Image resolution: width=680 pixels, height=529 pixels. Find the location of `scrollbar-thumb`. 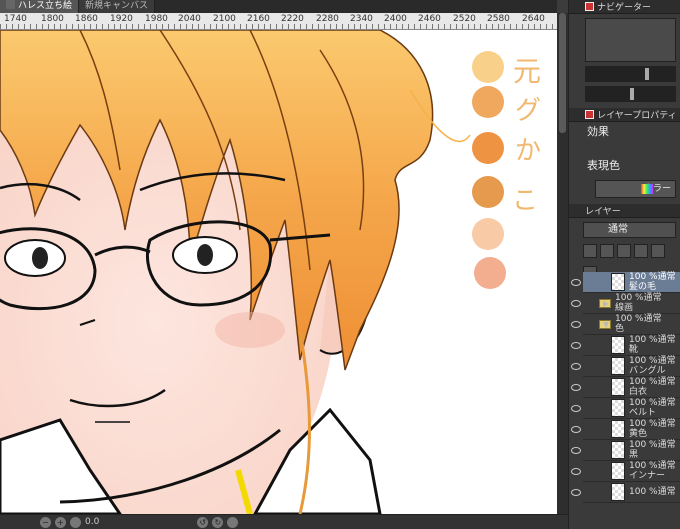

scrollbar-thumb is located at coordinates (562, 73).